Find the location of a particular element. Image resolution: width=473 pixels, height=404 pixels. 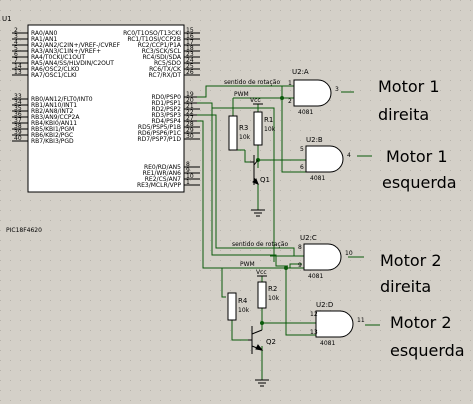

mcu-pin-number: 26 is located at coordinates (190, 72).